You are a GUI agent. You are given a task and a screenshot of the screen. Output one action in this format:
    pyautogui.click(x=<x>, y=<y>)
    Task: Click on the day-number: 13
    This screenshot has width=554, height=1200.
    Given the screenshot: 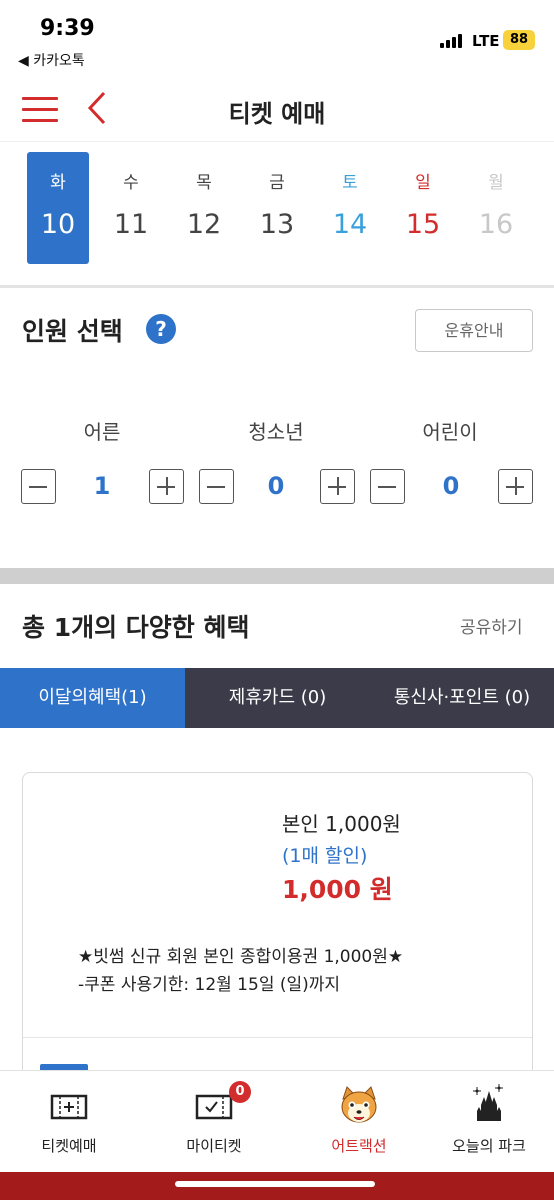 What is the action you would take?
    pyautogui.click(x=277, y=224)
    